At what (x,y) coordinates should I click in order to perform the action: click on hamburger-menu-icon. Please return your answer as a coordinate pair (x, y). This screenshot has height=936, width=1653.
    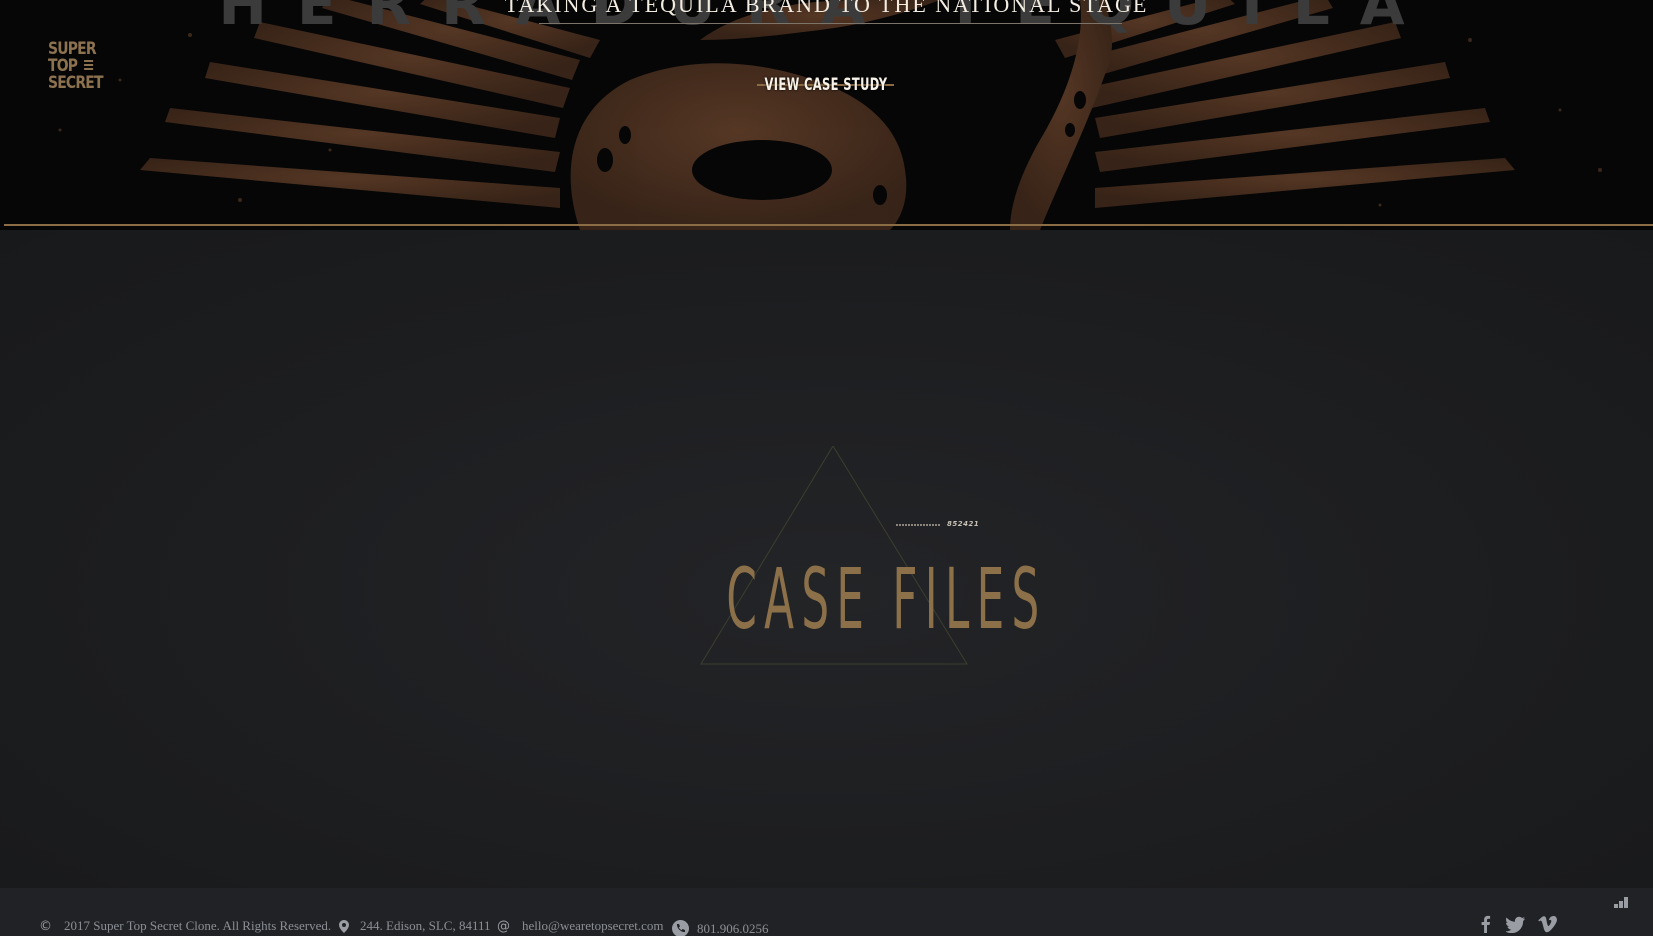
    Looking at the image, I should click on (88, 65).